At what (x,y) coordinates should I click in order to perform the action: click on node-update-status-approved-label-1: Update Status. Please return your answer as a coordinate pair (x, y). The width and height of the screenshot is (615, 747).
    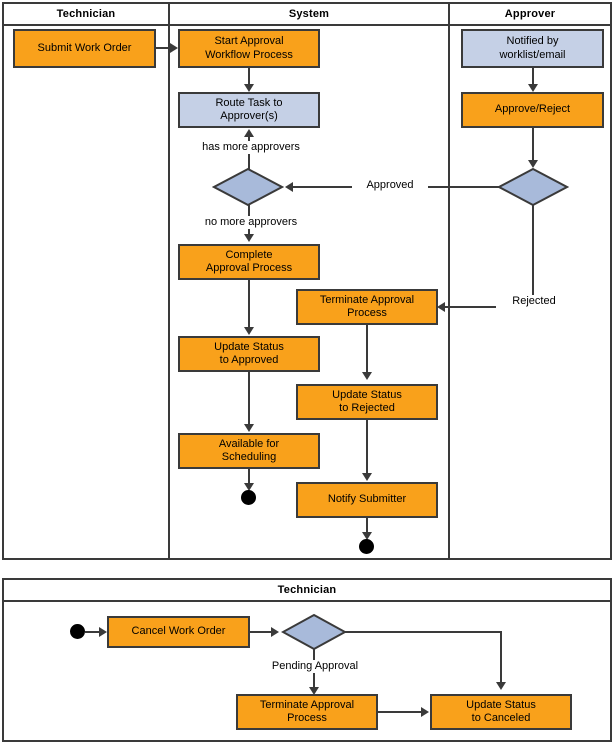
    Looking at the image, I should click on (249, 346).